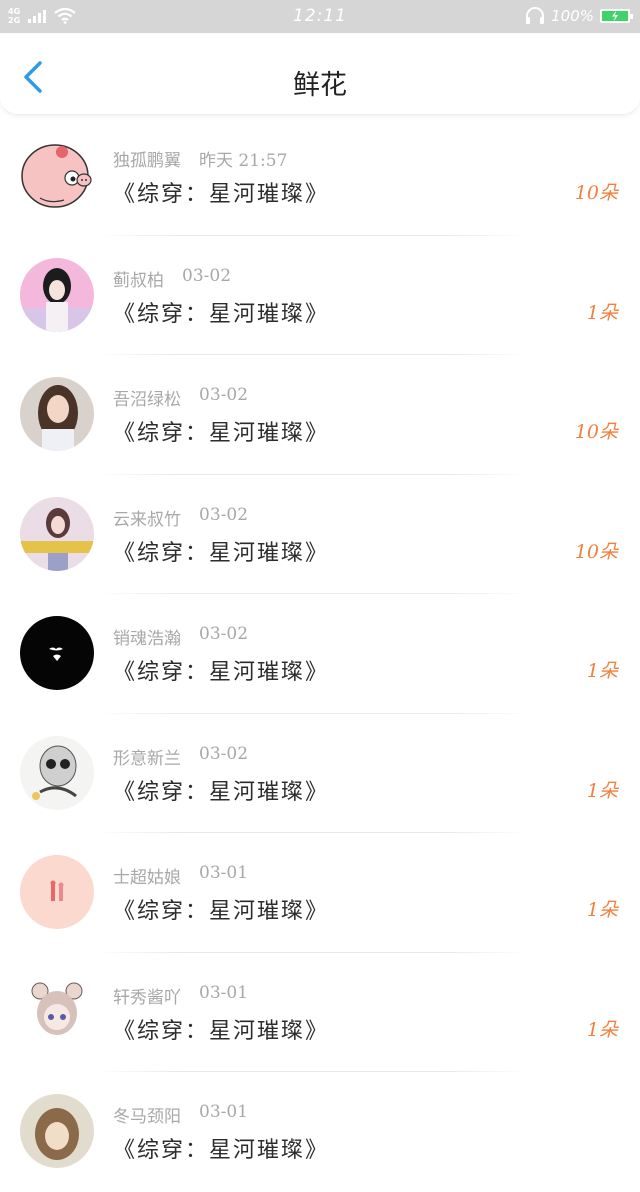 The height and width of the screenshot is (1192, 640). I want to click on item-meta: 士超姑娘 03-01, so click(180, 875).